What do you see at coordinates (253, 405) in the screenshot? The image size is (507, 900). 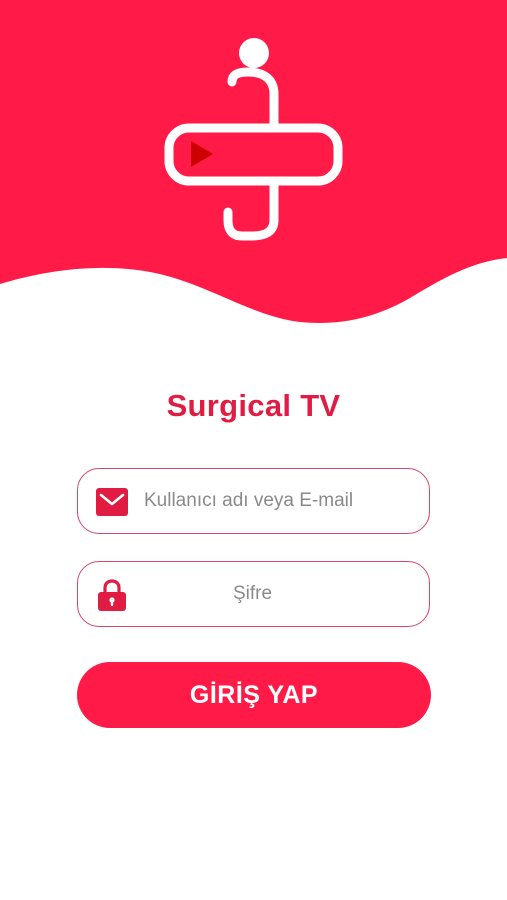 I see `app-title: Surgical TV` at bounding box center [253, 405].